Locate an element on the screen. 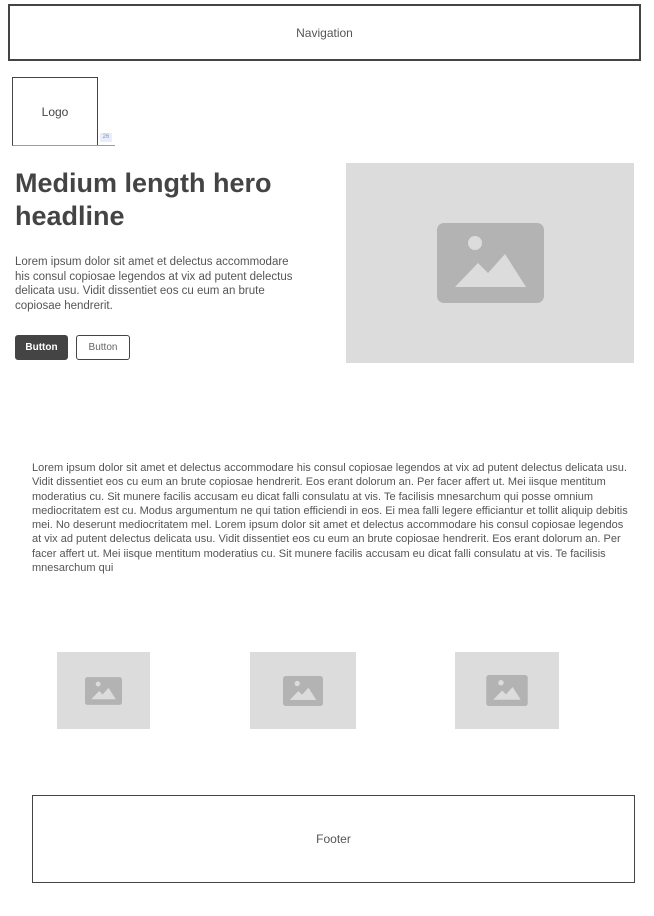 This screenshot has height=916, width=654. logo: Logo is located at coordinates (55, 111).